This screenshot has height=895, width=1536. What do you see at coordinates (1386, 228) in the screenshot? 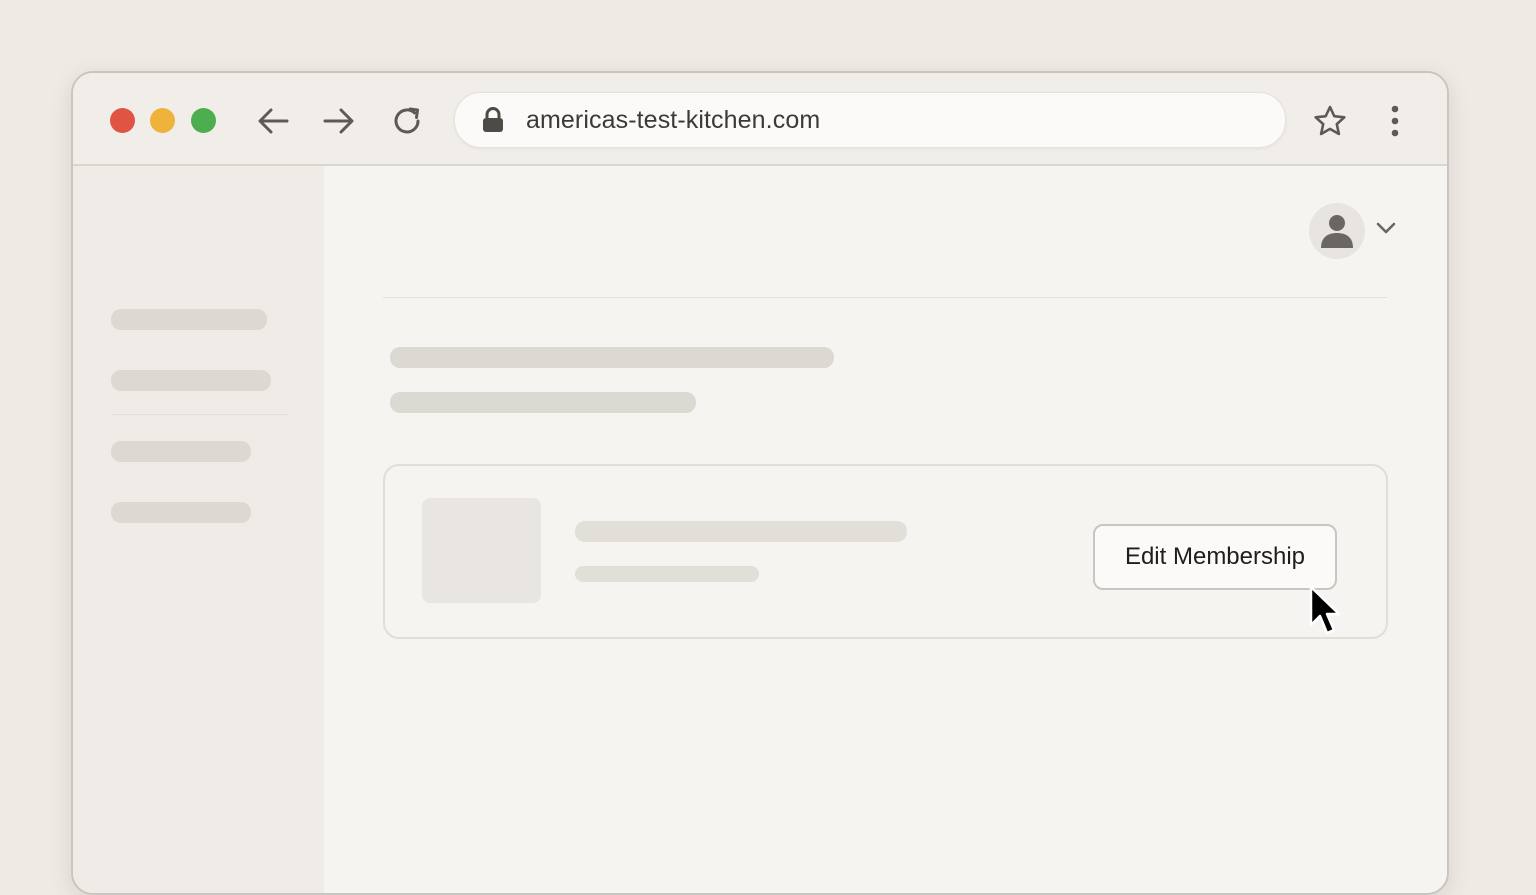
I see `chevron-down-icon` at bounding box center [1386, 228].